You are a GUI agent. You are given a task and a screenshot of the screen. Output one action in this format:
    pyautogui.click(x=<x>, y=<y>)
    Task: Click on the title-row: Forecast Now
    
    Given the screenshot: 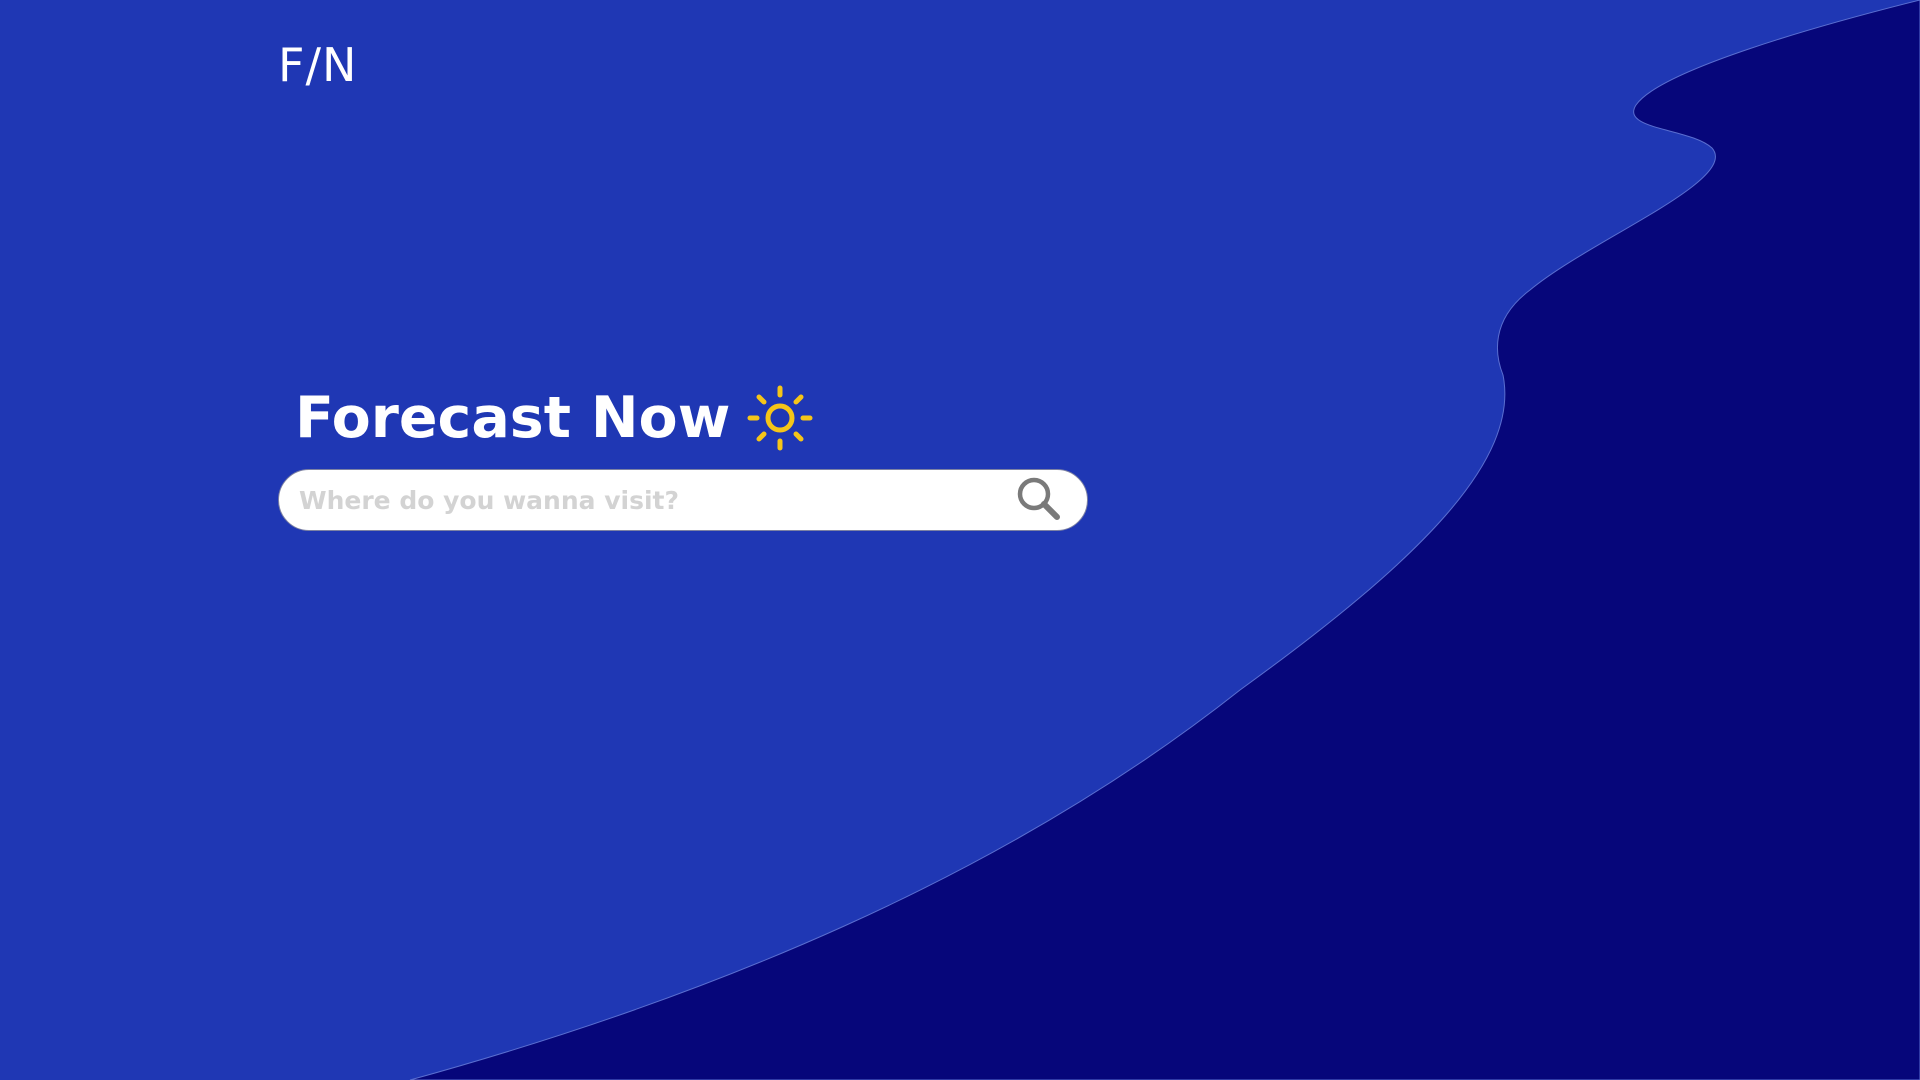 What is the action you would take?
    pyautogui.click(x=684, y=418)
    